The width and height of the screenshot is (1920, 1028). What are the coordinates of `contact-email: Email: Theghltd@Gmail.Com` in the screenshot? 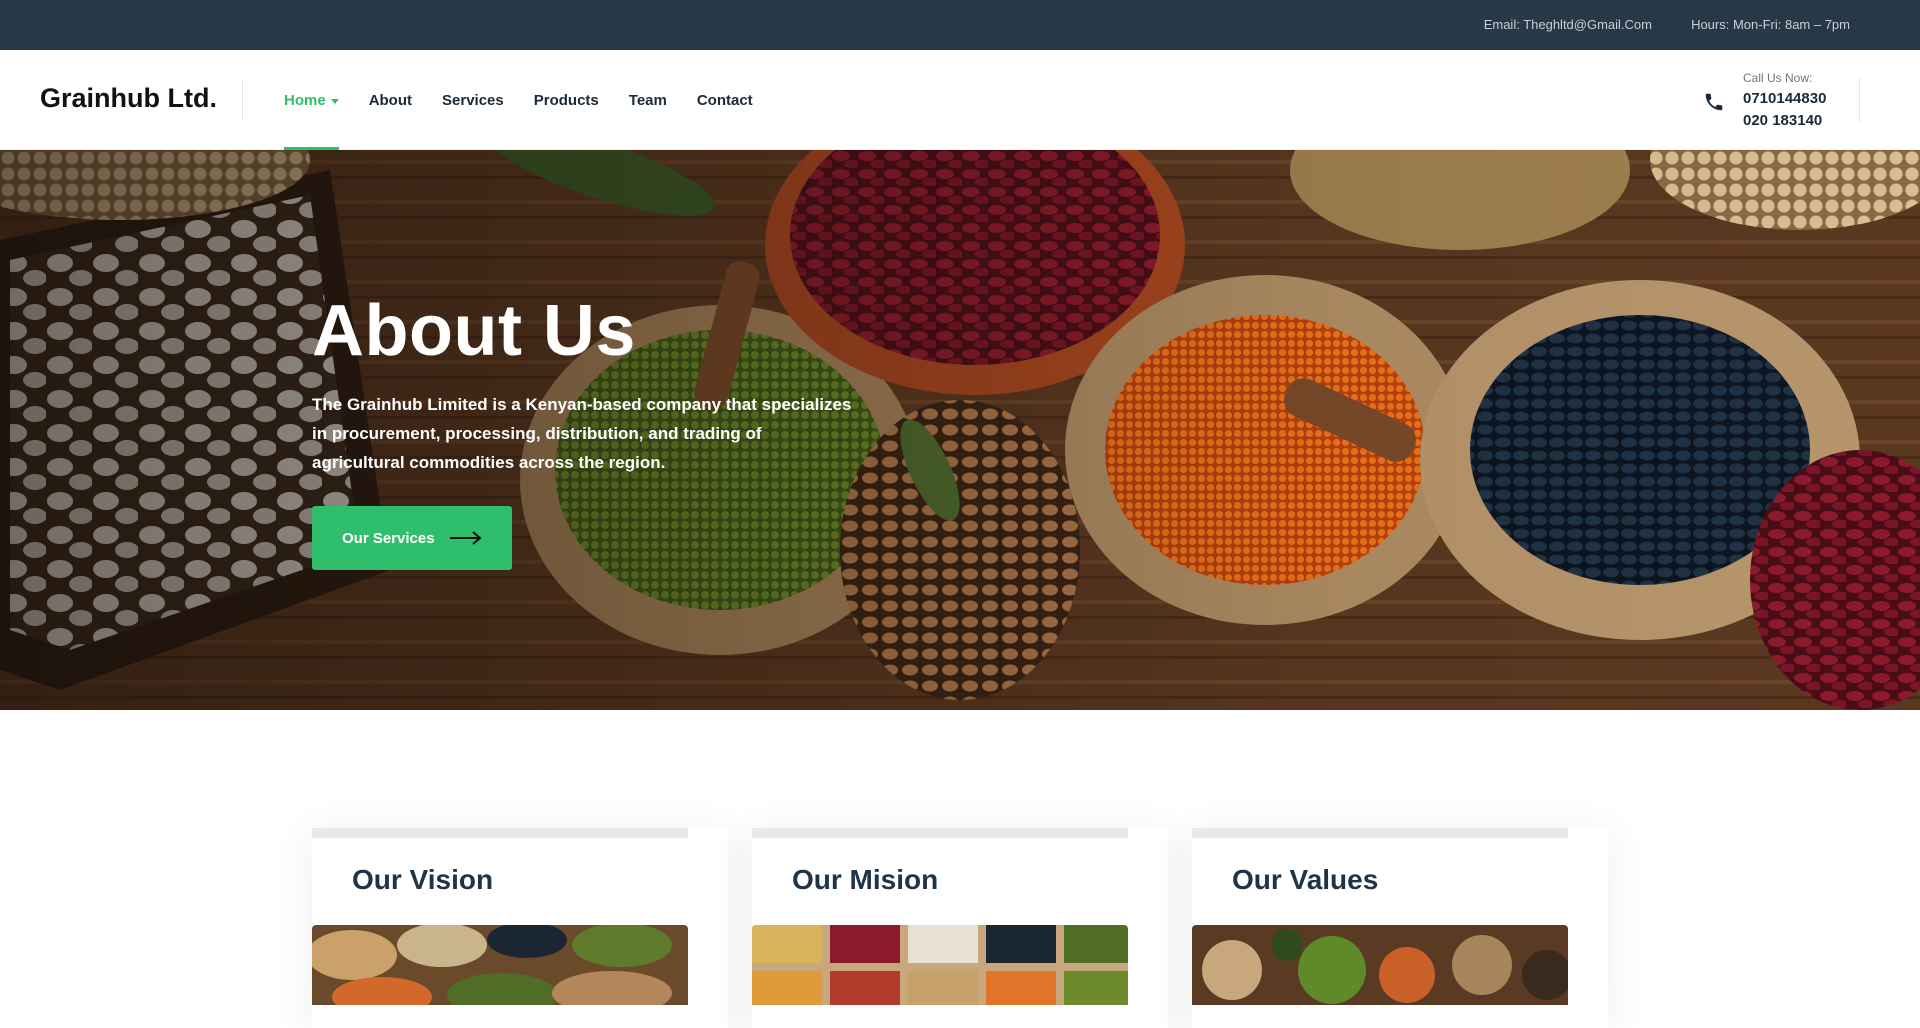 It's located at (1568, 24).